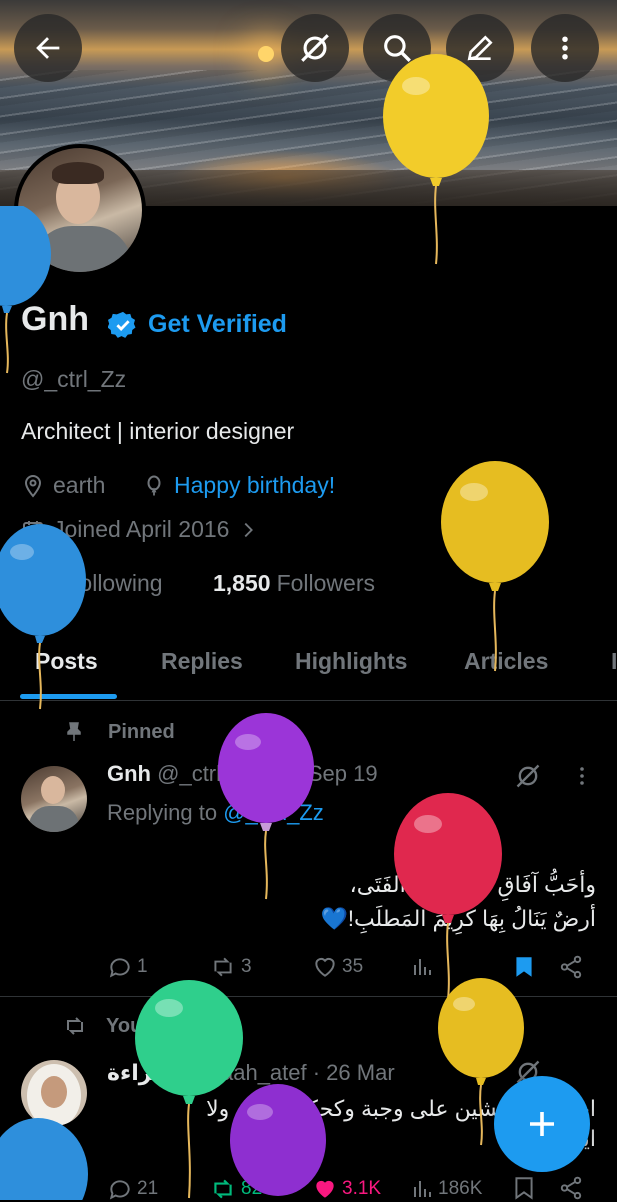 This screenshot has height=1202, width=617. I want to click on repost-count: 827, so click(257, 1188).